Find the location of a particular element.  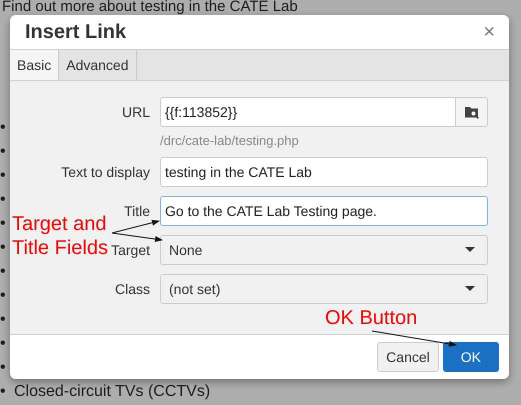

select-field: None is located at coordinates (324, 250).